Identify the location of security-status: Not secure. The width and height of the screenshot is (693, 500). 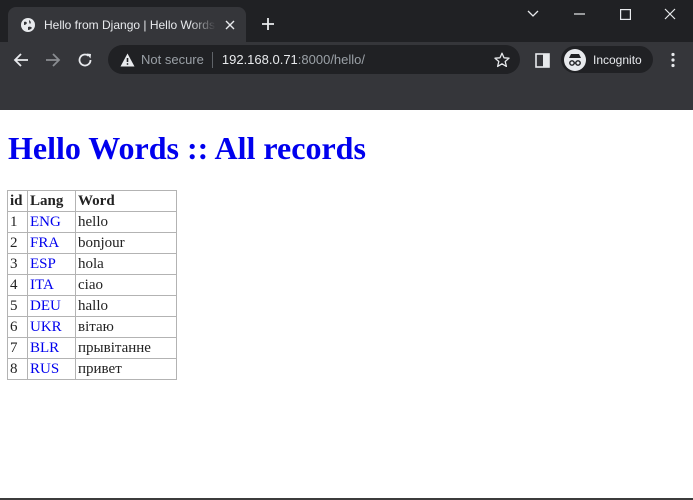
(172, 59).